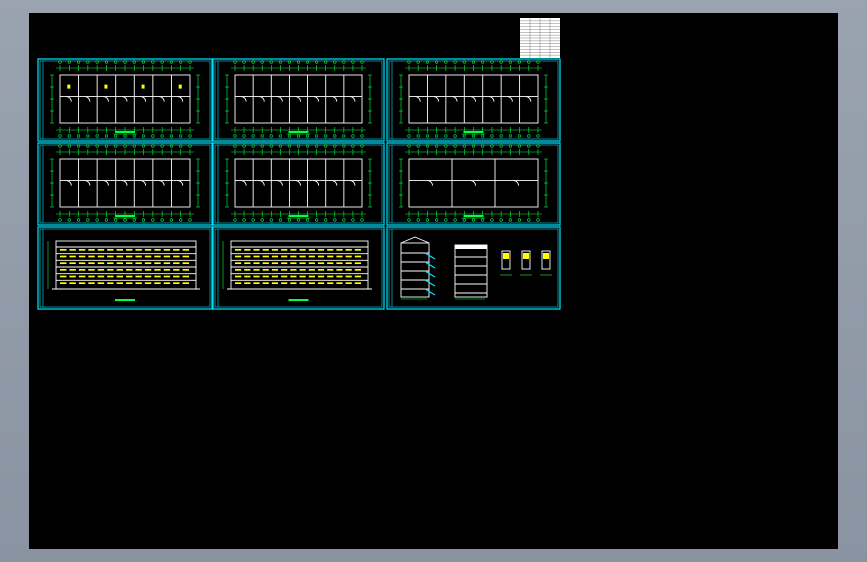 This screenshot has height=562, width=867. What do you see at coordinates (125, 184) in the screenshot?
I see `drawing-sheet-4-floor-plan` at bounding box center [125, 184].